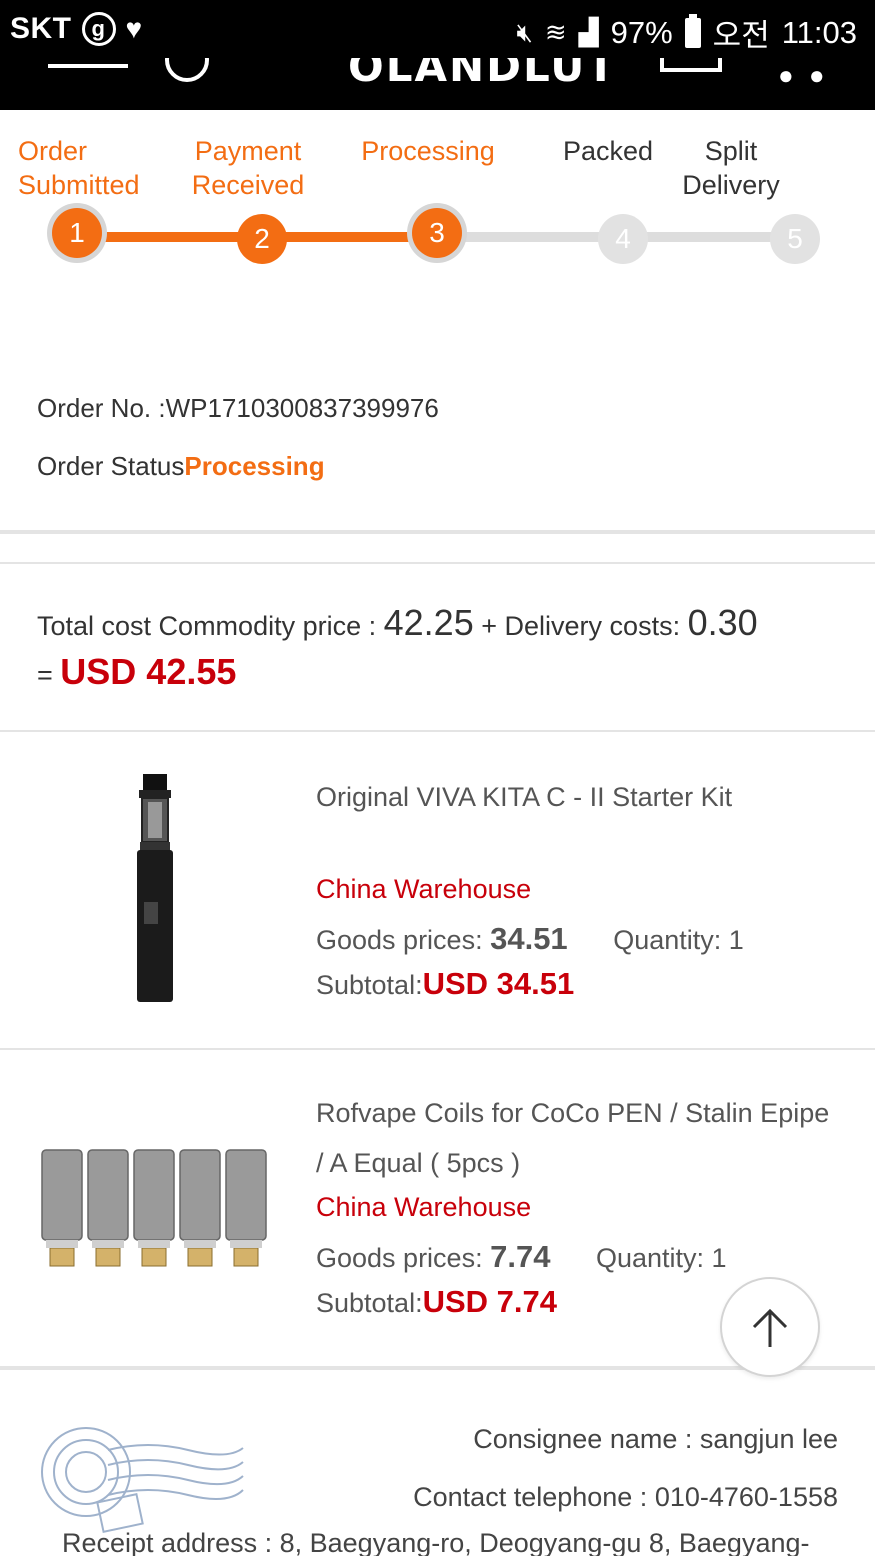  Describe the element at coordinates (98, 29) in the screenshot. I see `carrier-badge-icon: g` at that location.